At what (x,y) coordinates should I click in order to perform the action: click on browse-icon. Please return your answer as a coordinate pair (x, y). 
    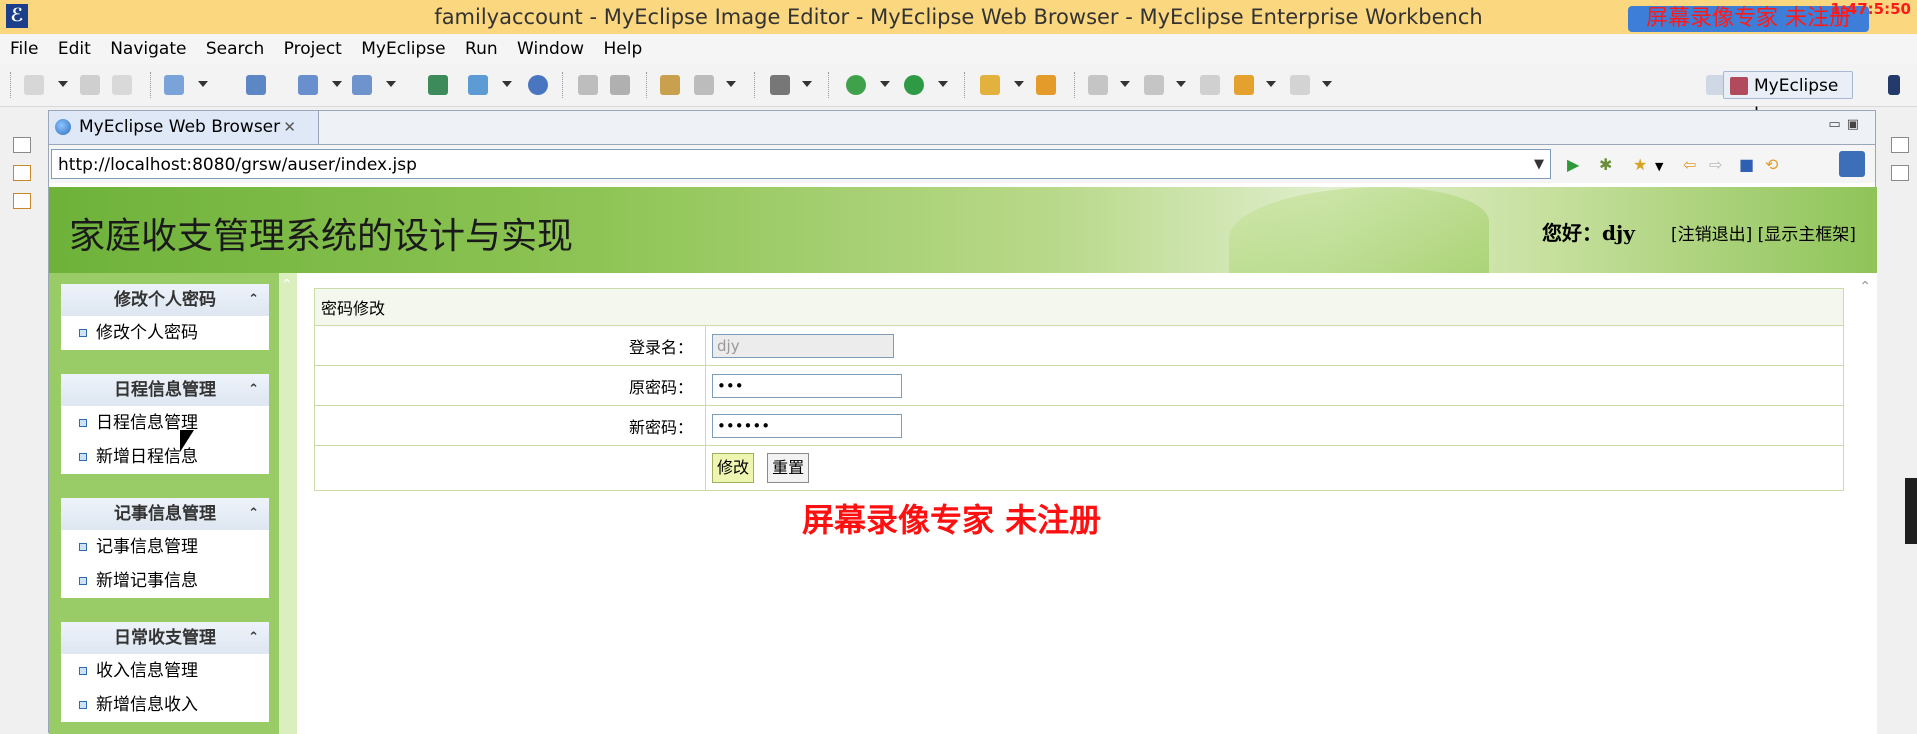
    Looking at the image, I should click on (704, 85).